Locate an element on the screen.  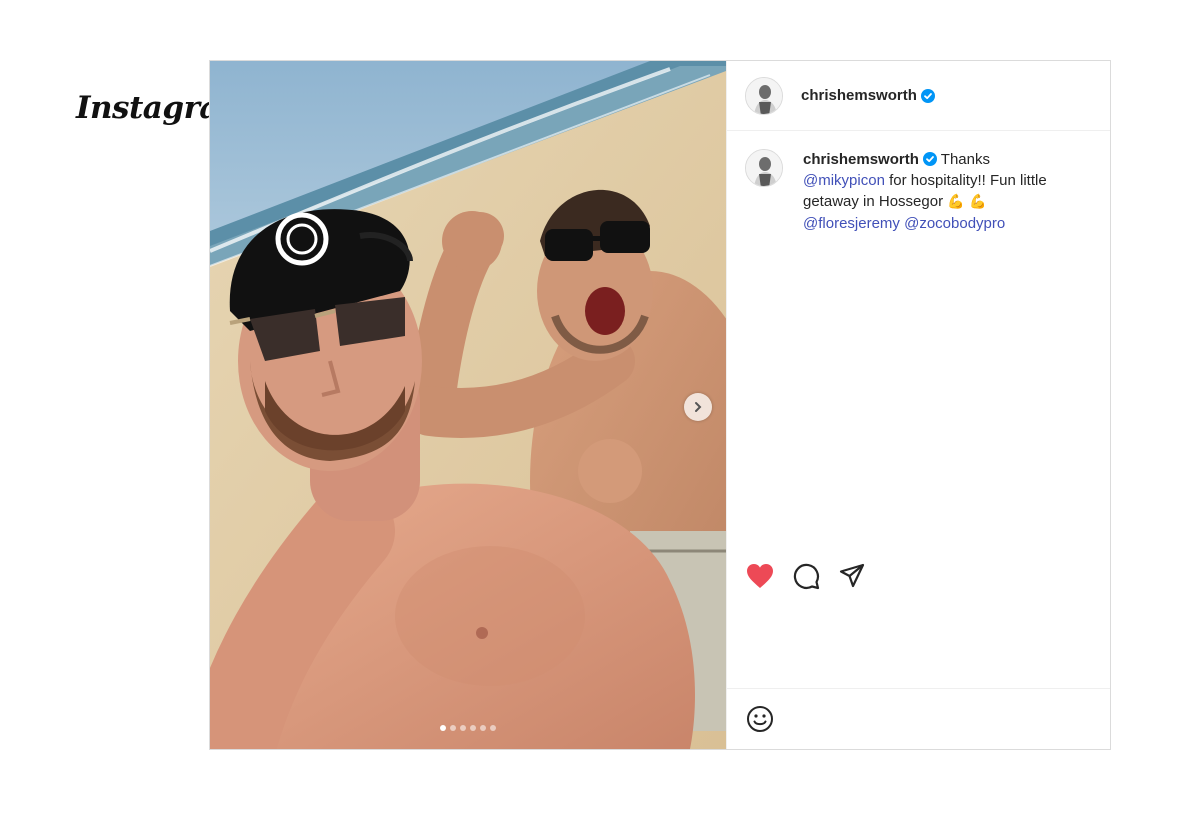
emoji-picker-button is located at coordinates (760, 719).